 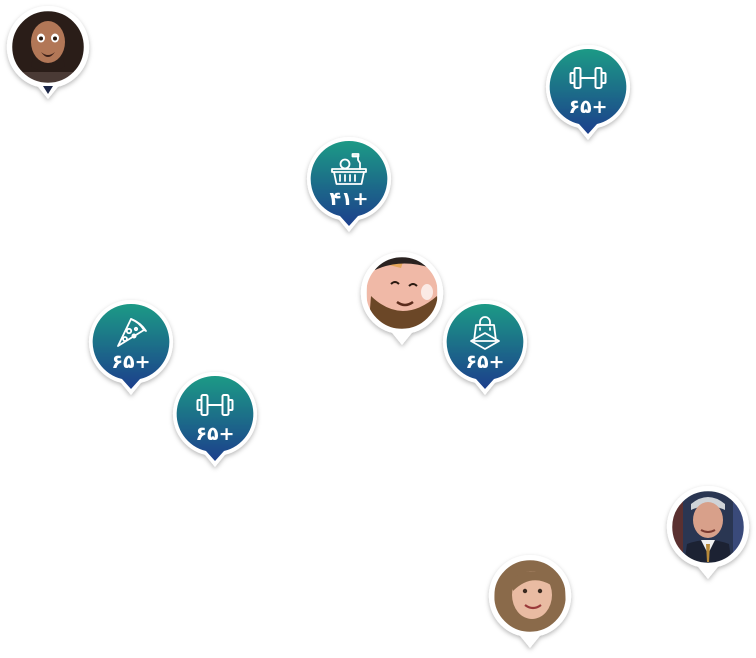 I want to click on grocery-basket-icon, so click(x=349, y=170).